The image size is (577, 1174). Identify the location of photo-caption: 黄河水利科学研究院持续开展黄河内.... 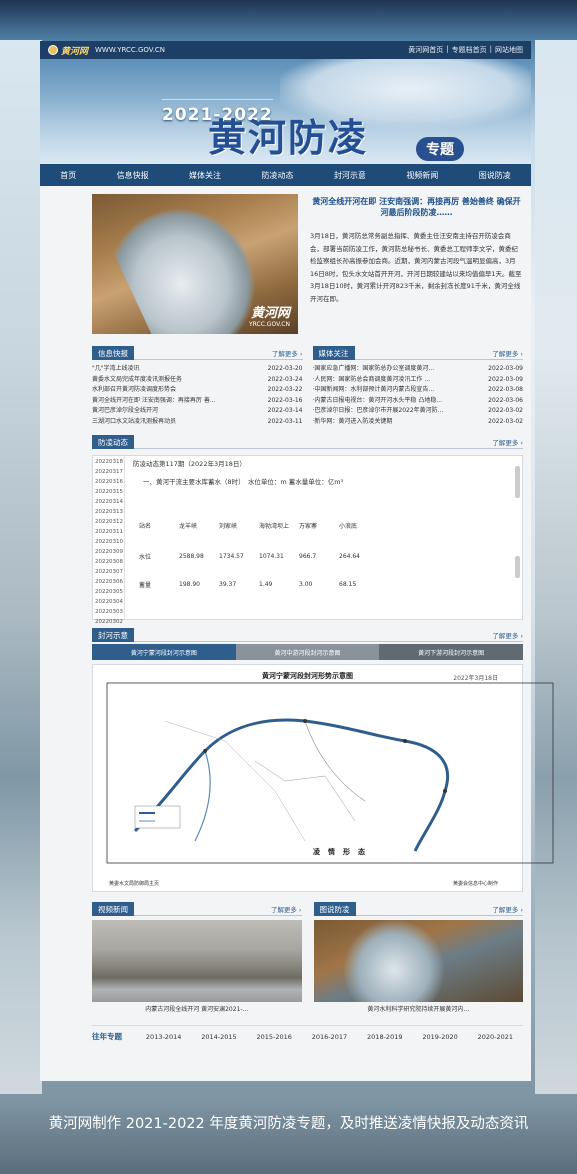
(419, 1008).